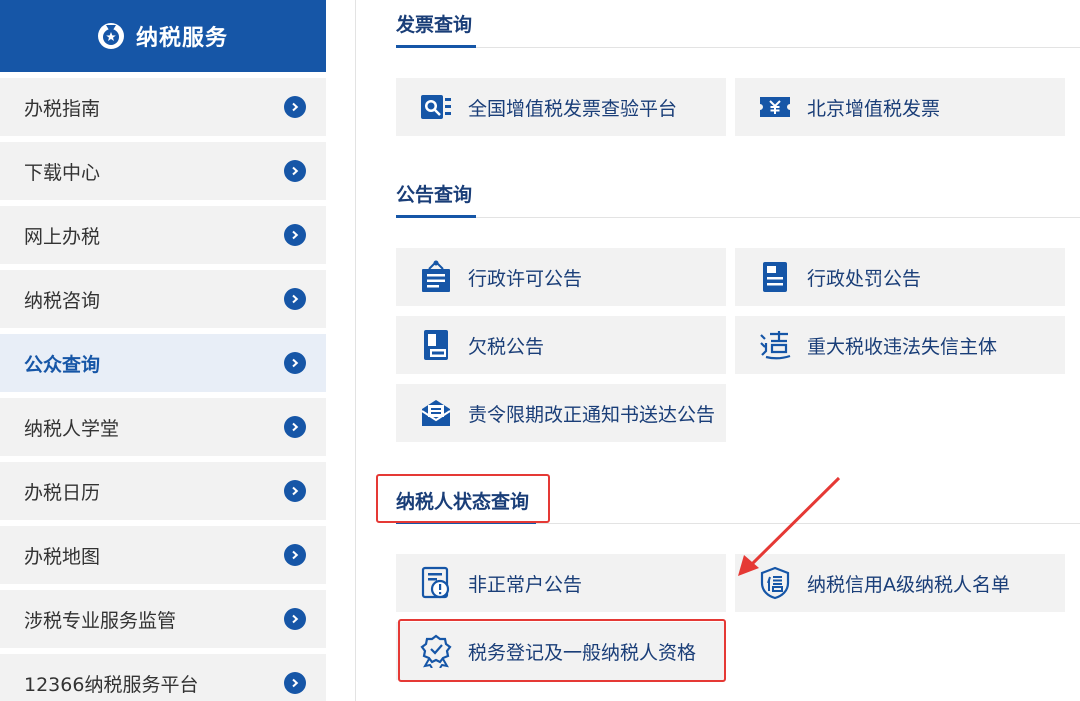 This screenshot has height=701, width=1080. What do you see at coordinates (562, 650) in the screenshot?
I see `highlight-box-tile` at bounding box center [562, 650].